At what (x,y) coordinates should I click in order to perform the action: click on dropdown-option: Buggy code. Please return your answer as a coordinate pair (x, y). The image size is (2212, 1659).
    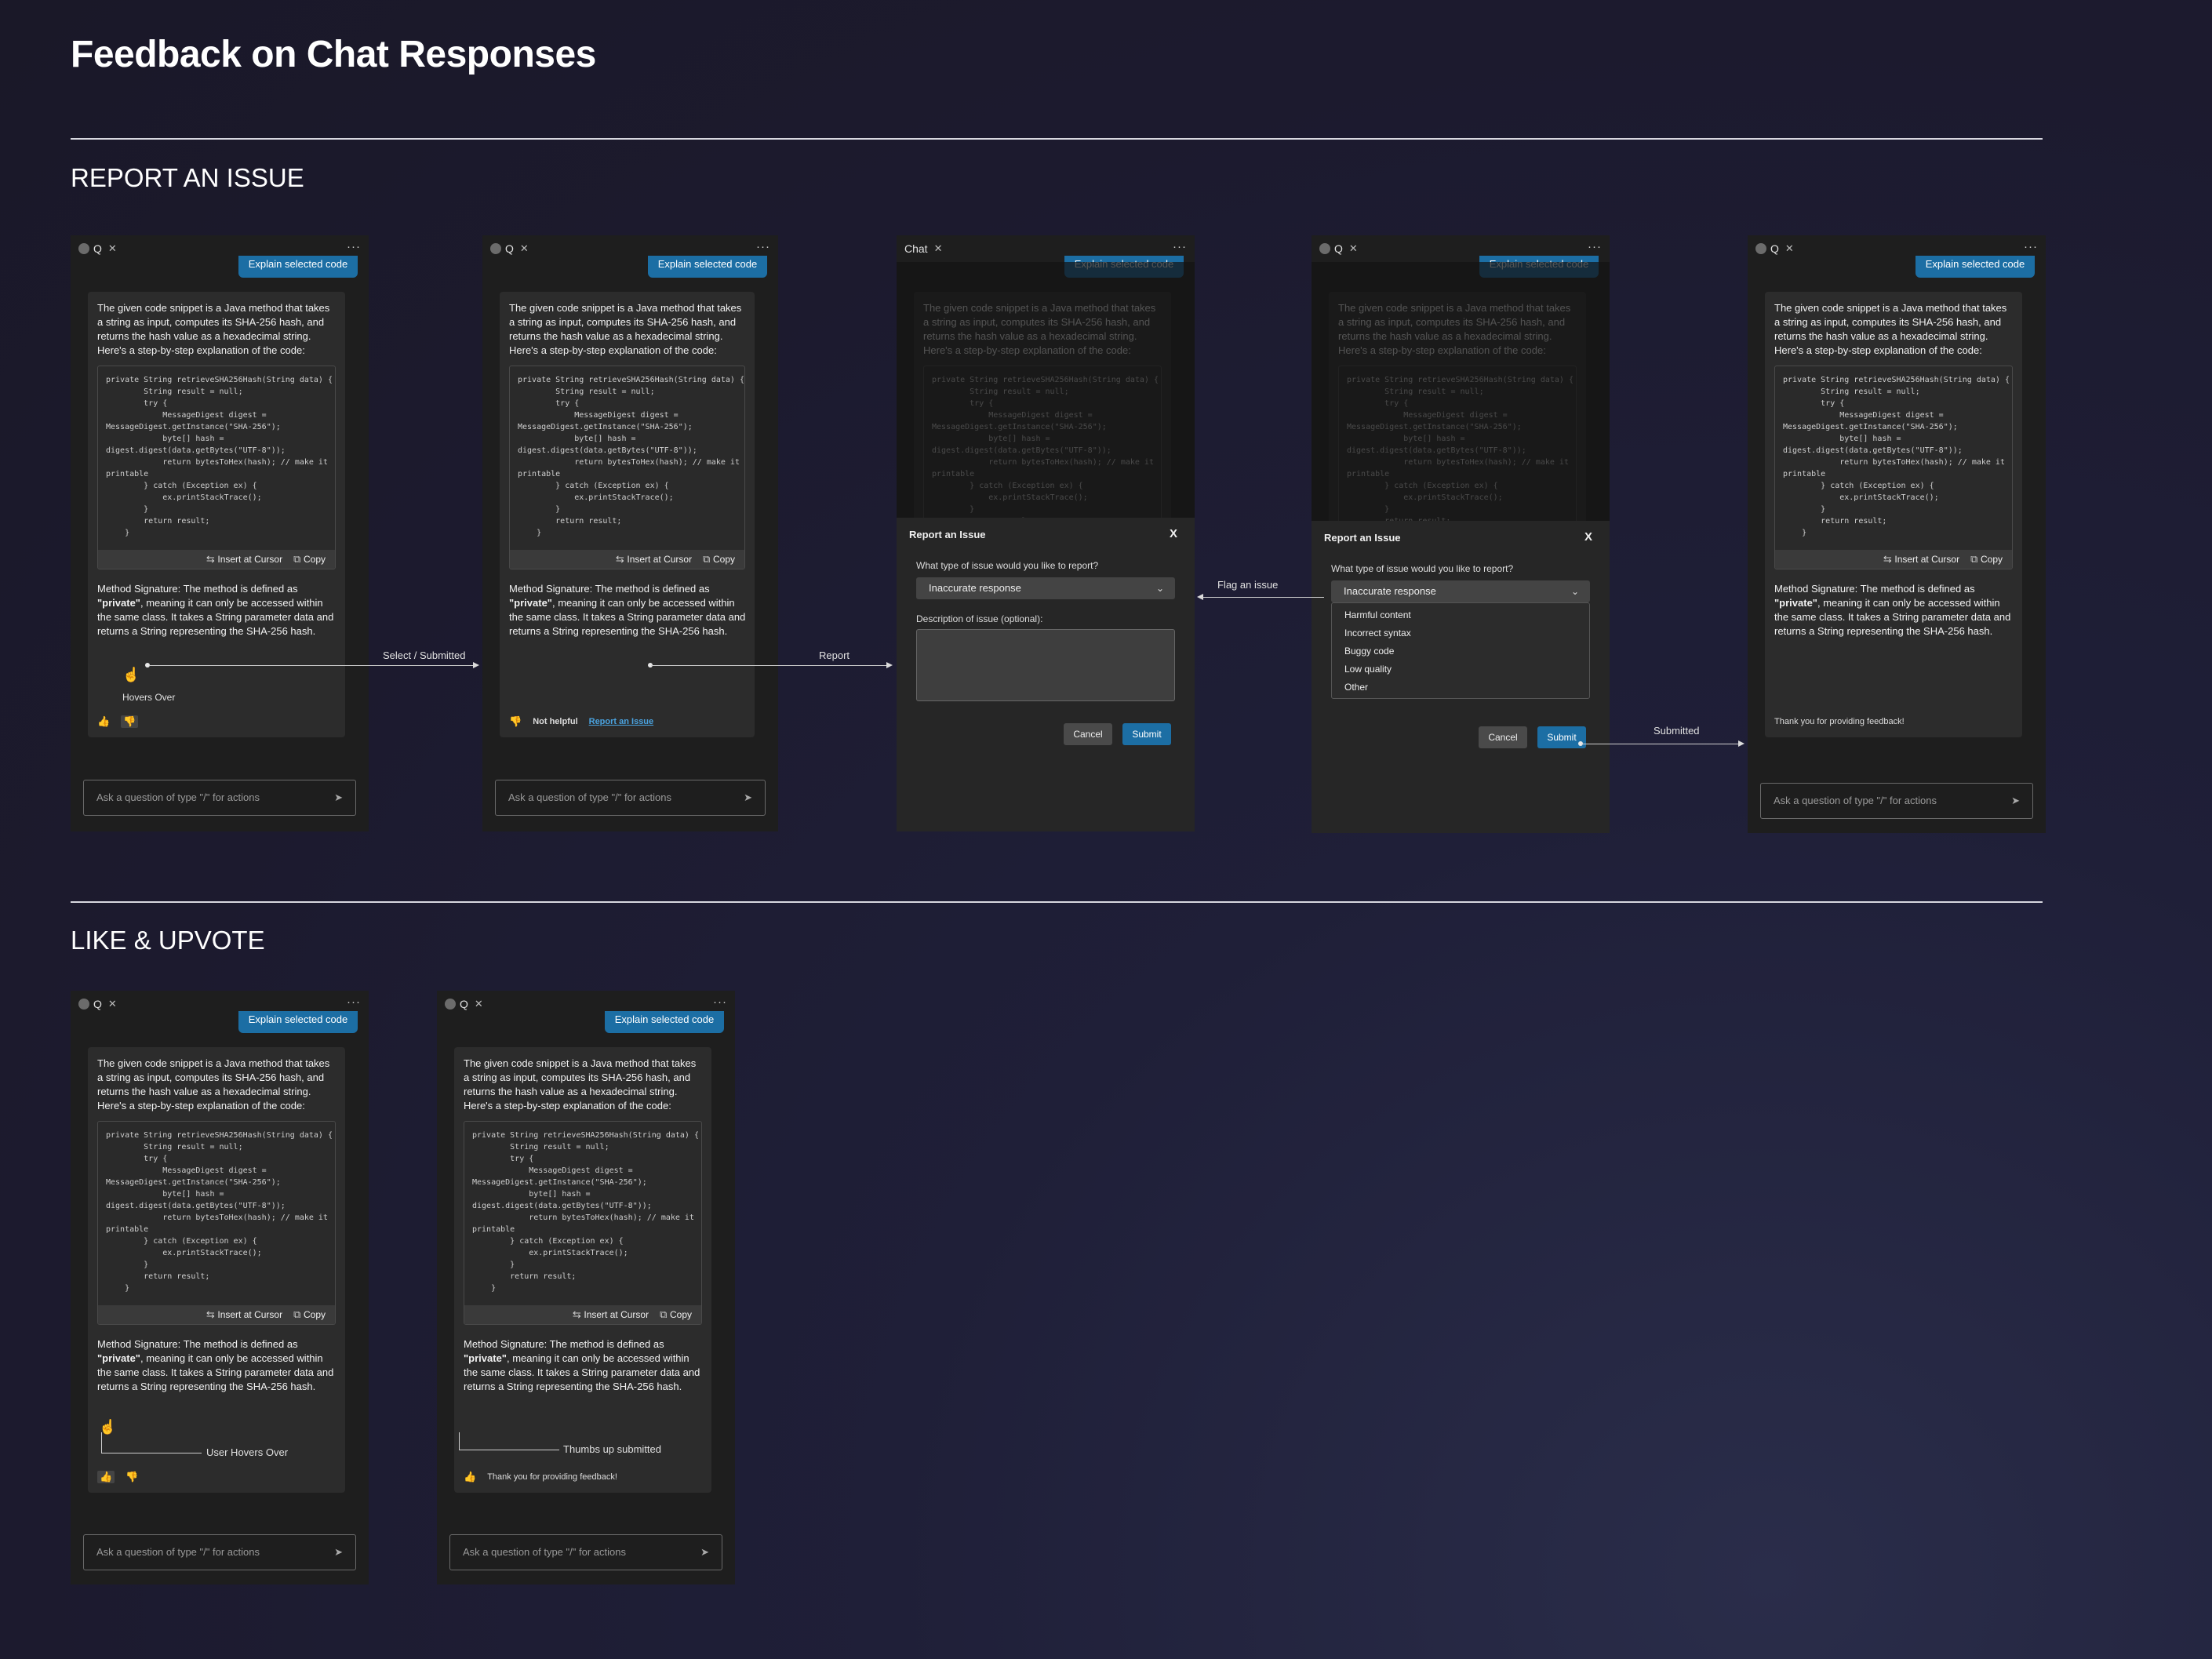
    Looking at the image, I should click on (1461, 651).